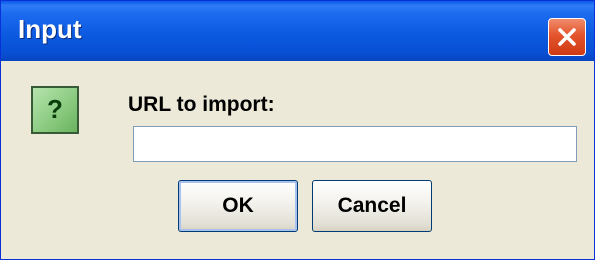  I want to click on cancel-button: Cancel, so click(372, 206).